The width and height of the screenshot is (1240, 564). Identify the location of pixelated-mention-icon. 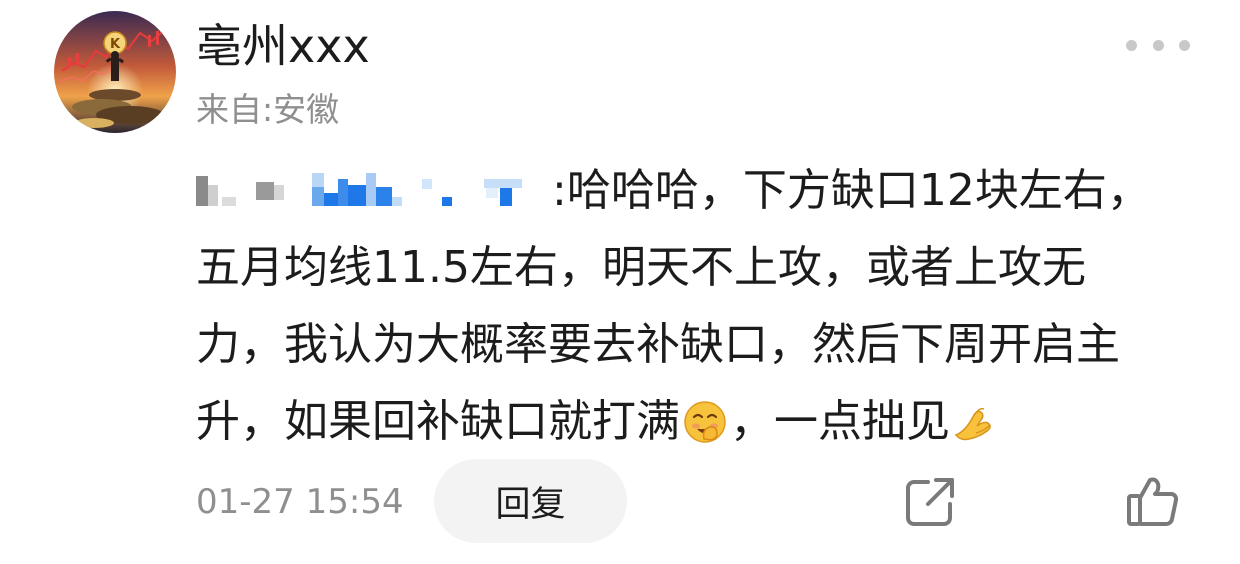
(372, 191).